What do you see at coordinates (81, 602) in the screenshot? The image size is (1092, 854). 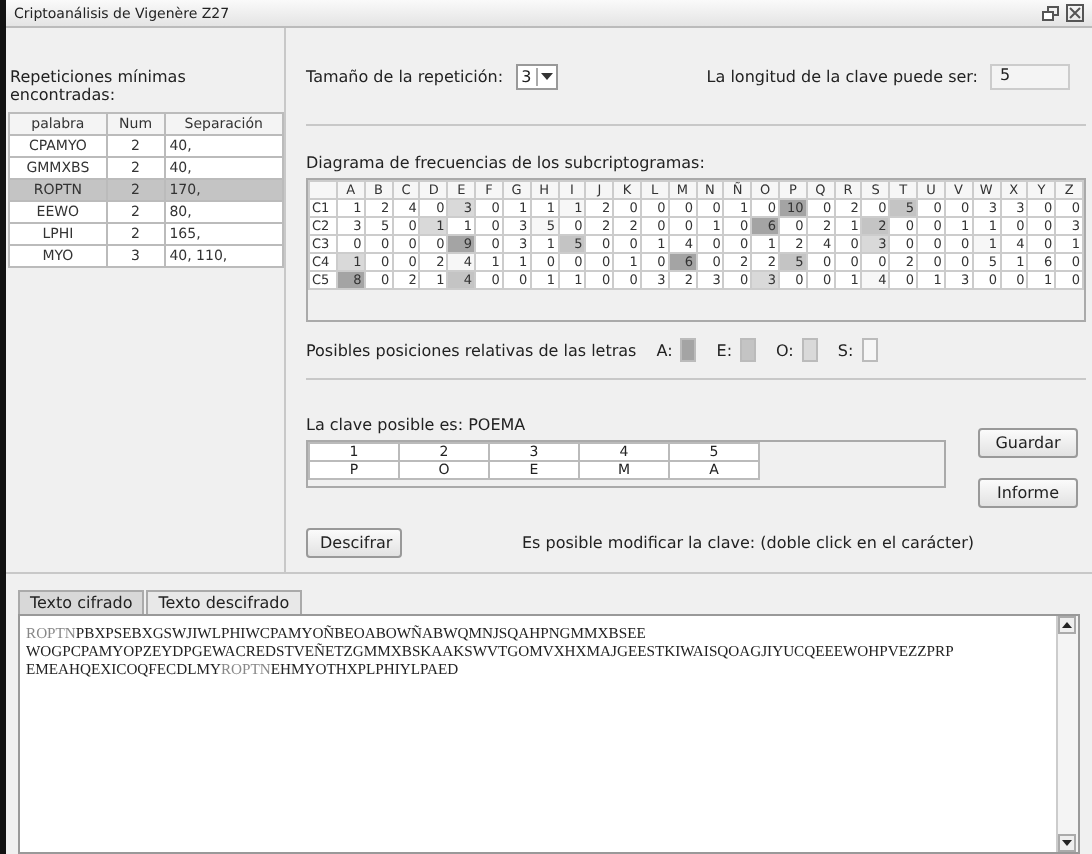 I see `tab: Texto cifrado` at bounding box center [81, 602].